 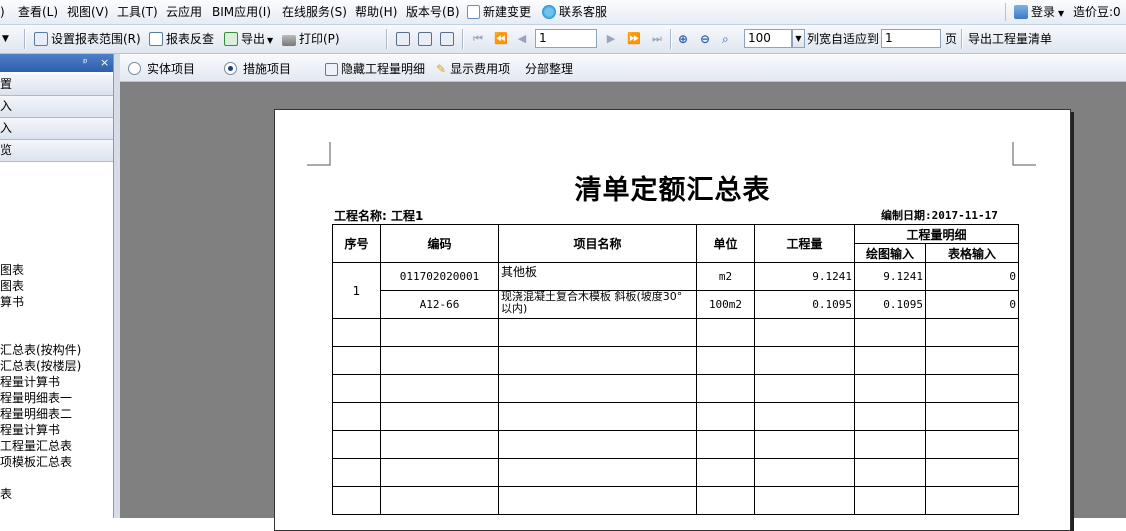 What do you see at coordinates (798, 38) in the screenshot?
I see `zoom-dropdown-icon: ▼` at bounding box center [798, 38].